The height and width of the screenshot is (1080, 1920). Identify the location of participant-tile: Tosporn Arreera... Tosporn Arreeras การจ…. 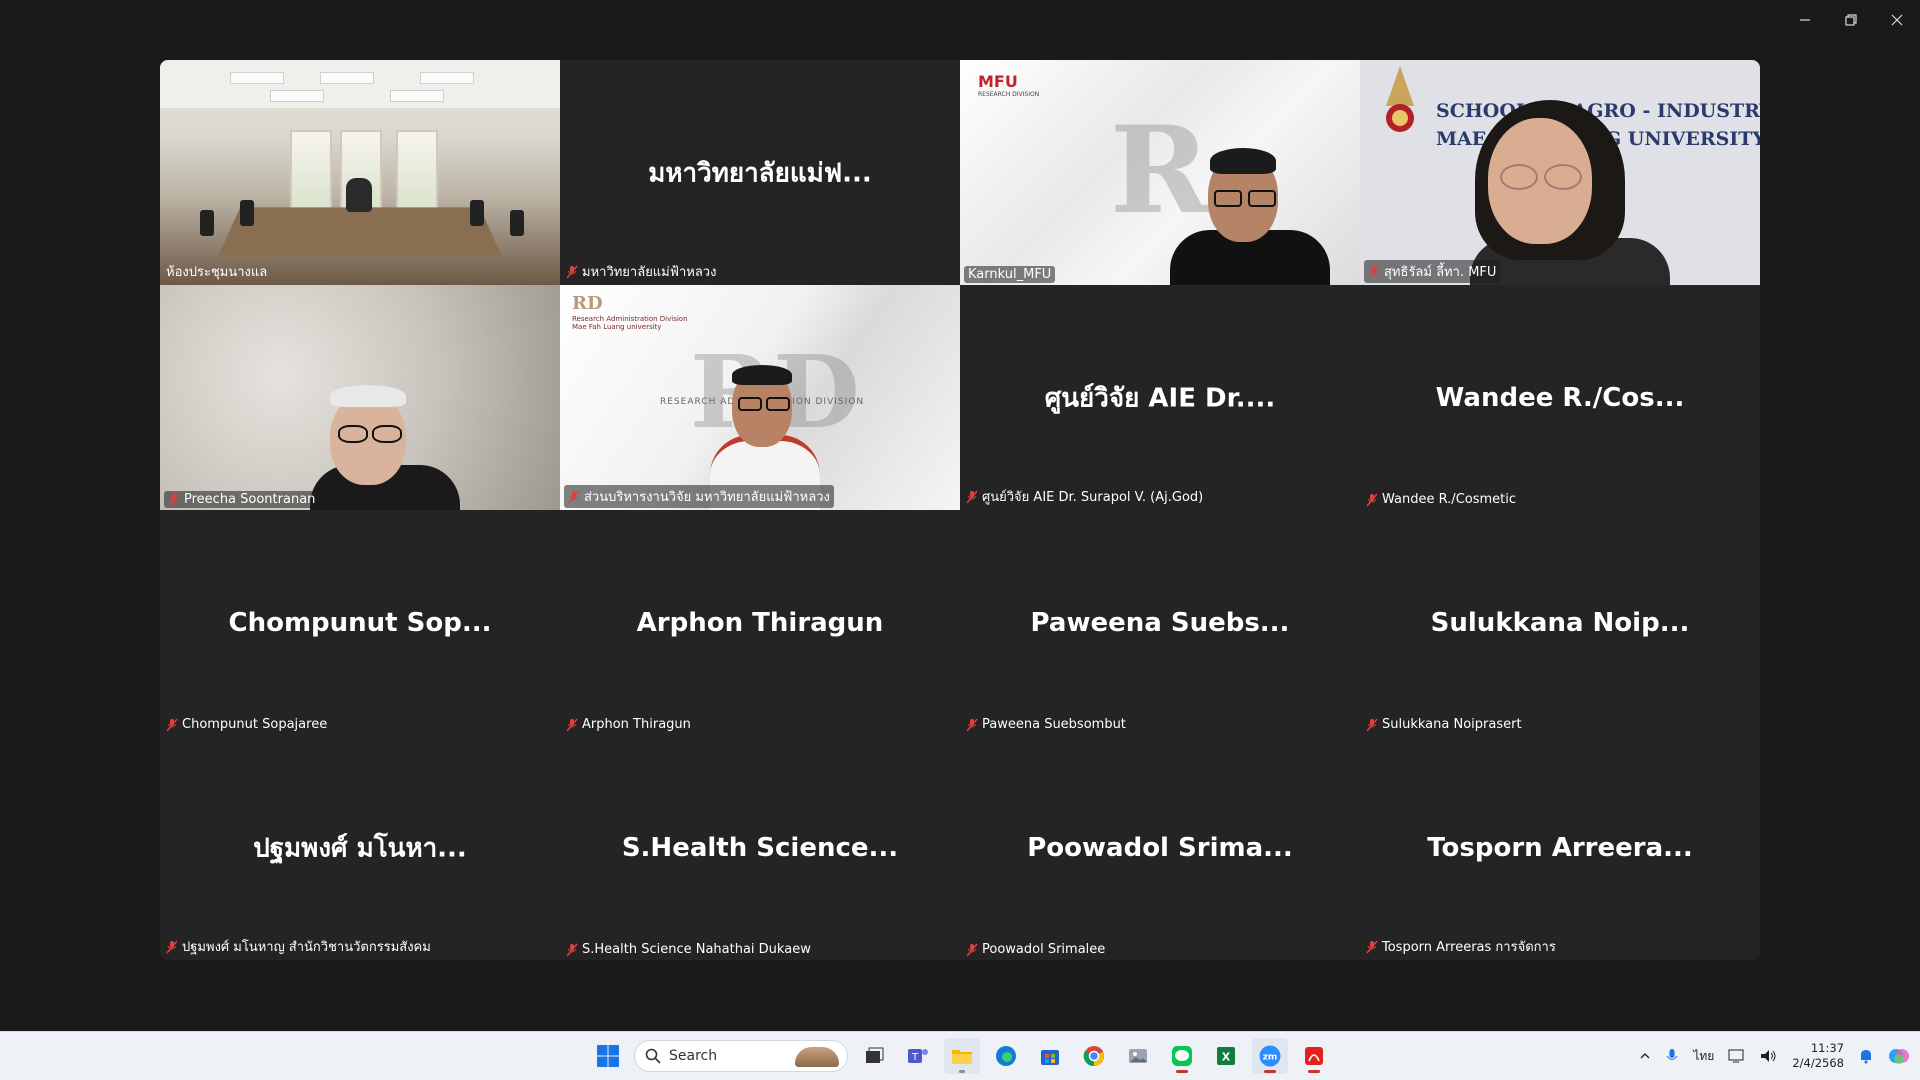
(1560, 847).